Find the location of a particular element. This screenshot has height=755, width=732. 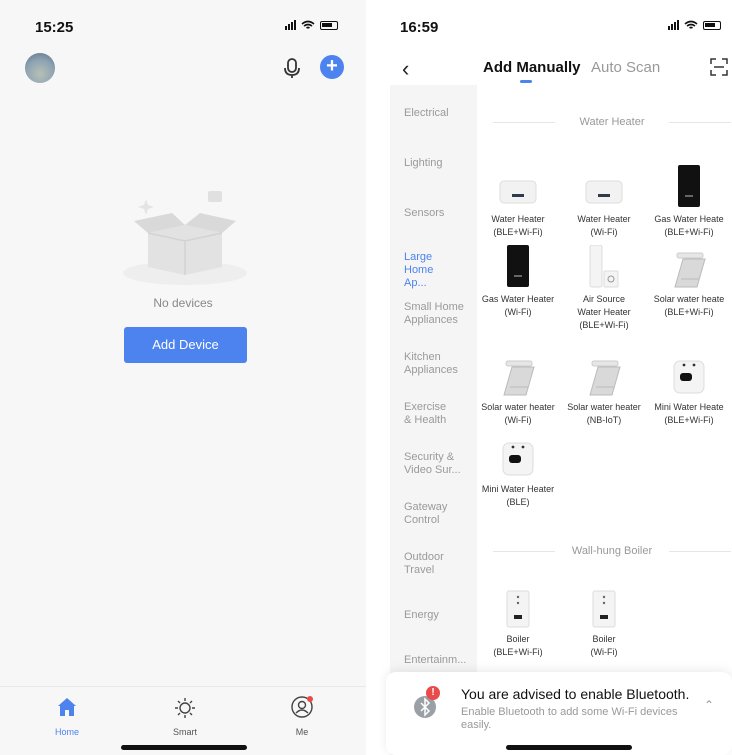

chevron-up-icon: ⌃ is located at coordinates (709, 705).